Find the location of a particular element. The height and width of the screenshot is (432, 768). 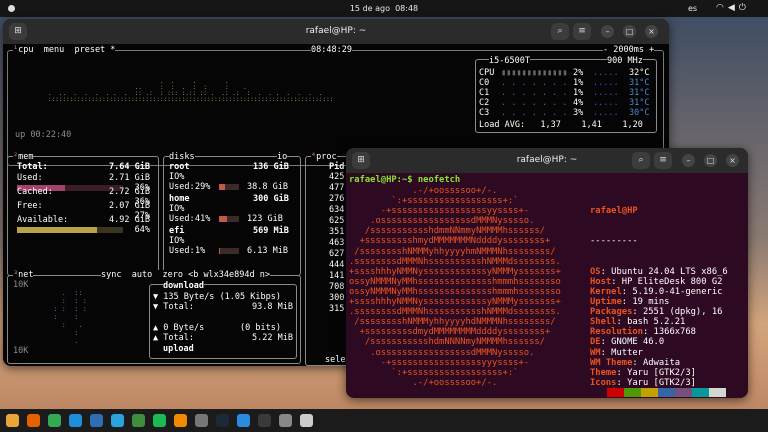

mem-total: Total: 7.64 GiB is located at coordinates (83, 167).